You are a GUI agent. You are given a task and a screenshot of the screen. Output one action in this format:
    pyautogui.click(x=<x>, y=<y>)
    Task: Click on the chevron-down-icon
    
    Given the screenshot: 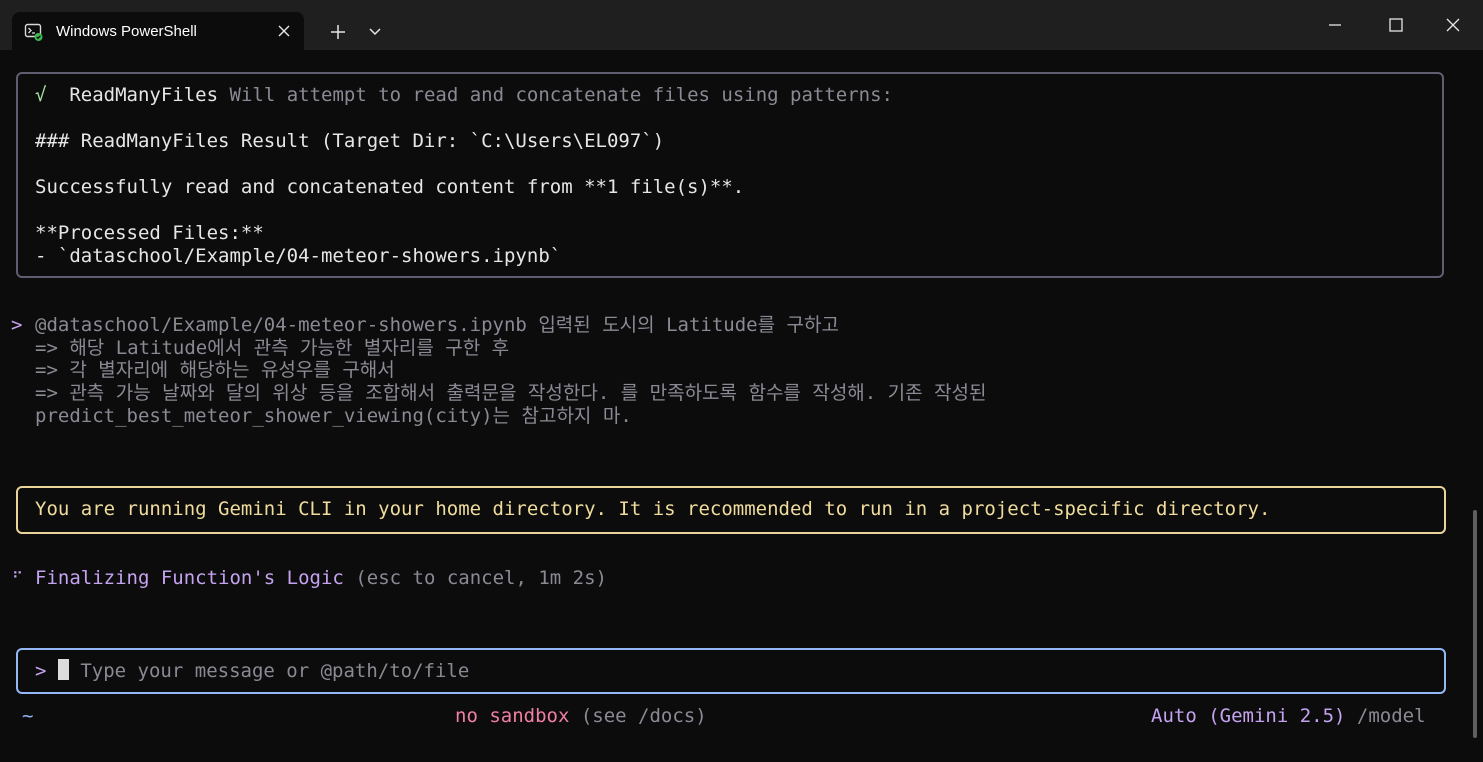 What is the action you would take?
    pyautogui.click(x=375, y=32)
    